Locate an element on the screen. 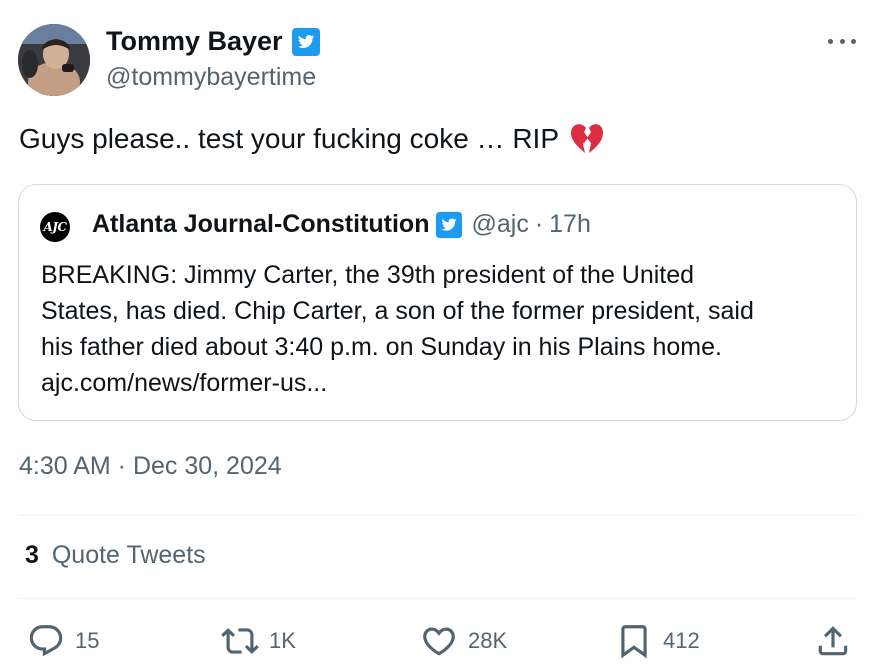 The image size is (874, 669). reply-count: 15 is located at coordinates (87, 640).